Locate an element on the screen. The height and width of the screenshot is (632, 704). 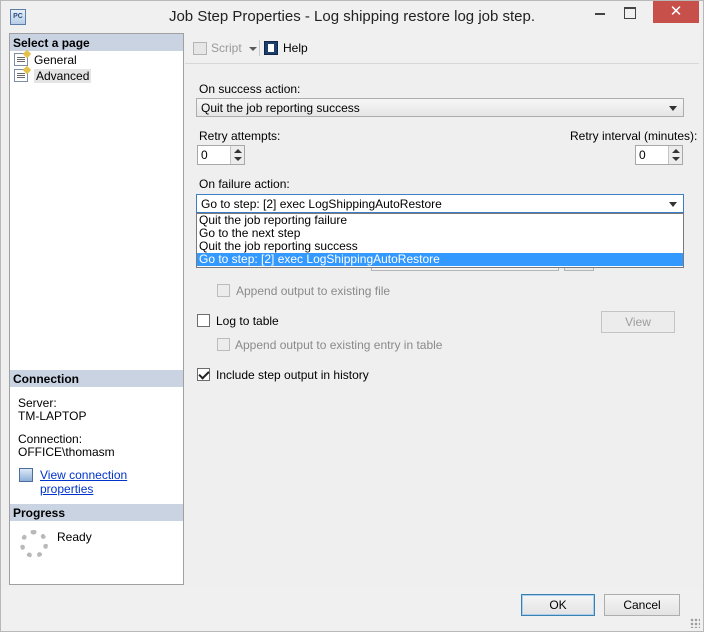
select-page-header: Select a page is located at coordinates (96, 42).